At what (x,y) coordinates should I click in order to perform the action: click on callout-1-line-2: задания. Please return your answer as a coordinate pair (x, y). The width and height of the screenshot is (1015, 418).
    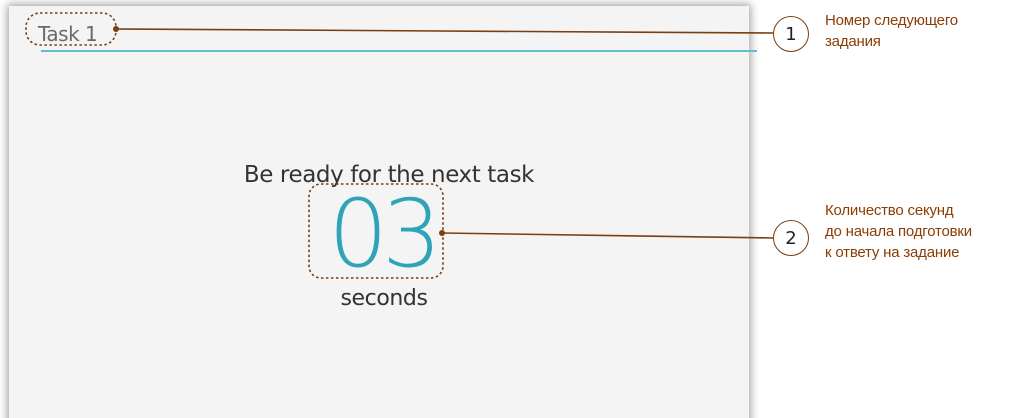
    Looking at the image, I should click on (853, 41).